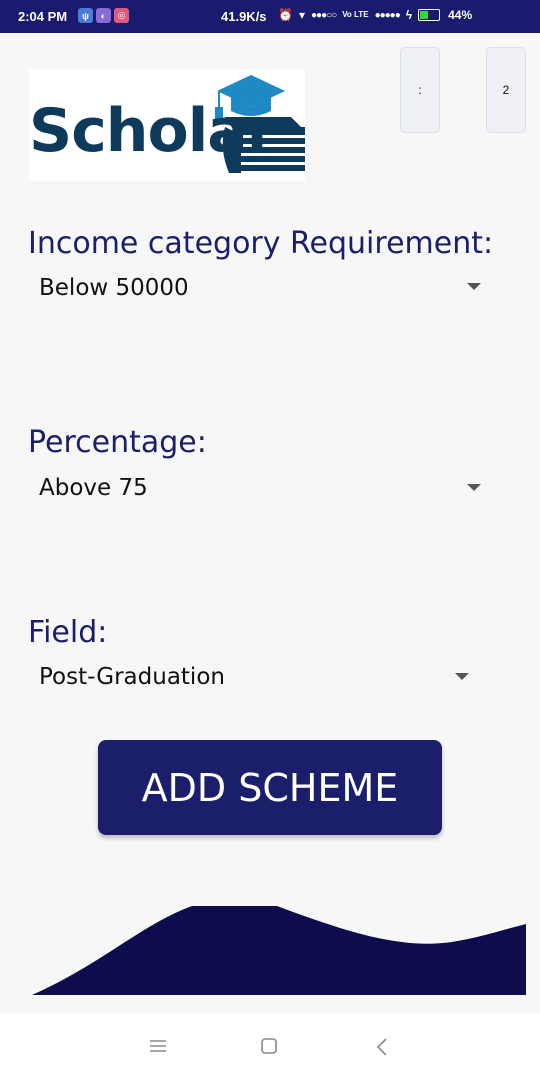  I want to click on notification-camera-icon: ◎, so click(121, 15).